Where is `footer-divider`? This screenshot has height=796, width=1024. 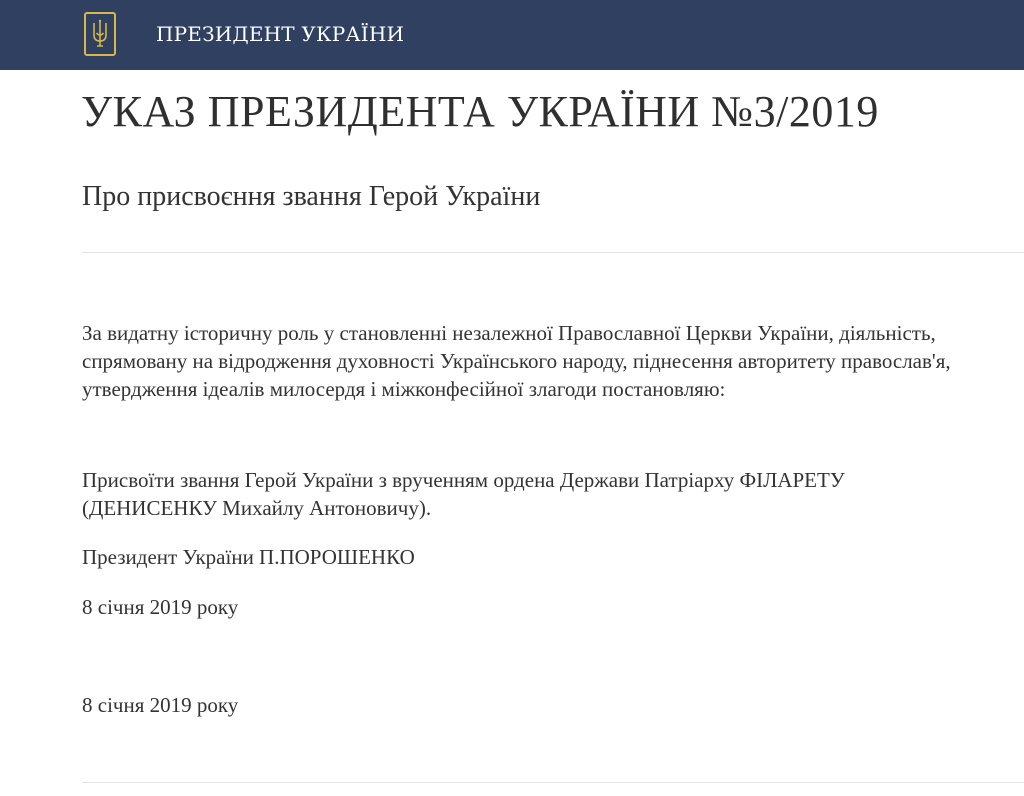 footer-divider is located at coordinates (553, 782).